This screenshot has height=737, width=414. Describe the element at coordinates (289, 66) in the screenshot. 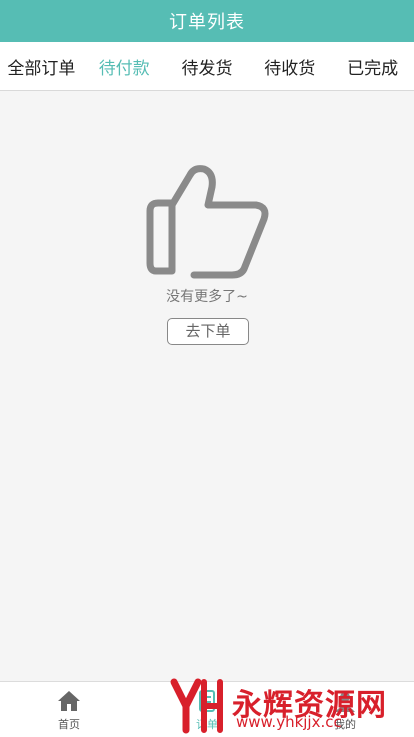

I see `tab-pending-receipt: 待收货` at that location.